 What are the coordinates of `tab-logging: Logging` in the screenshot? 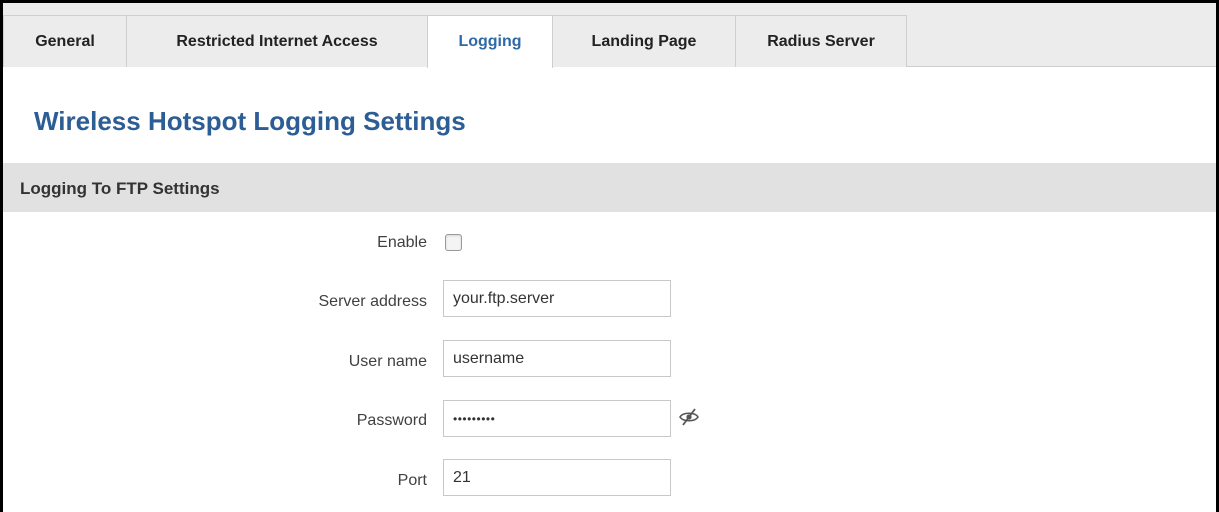 It's located at (490, 41).